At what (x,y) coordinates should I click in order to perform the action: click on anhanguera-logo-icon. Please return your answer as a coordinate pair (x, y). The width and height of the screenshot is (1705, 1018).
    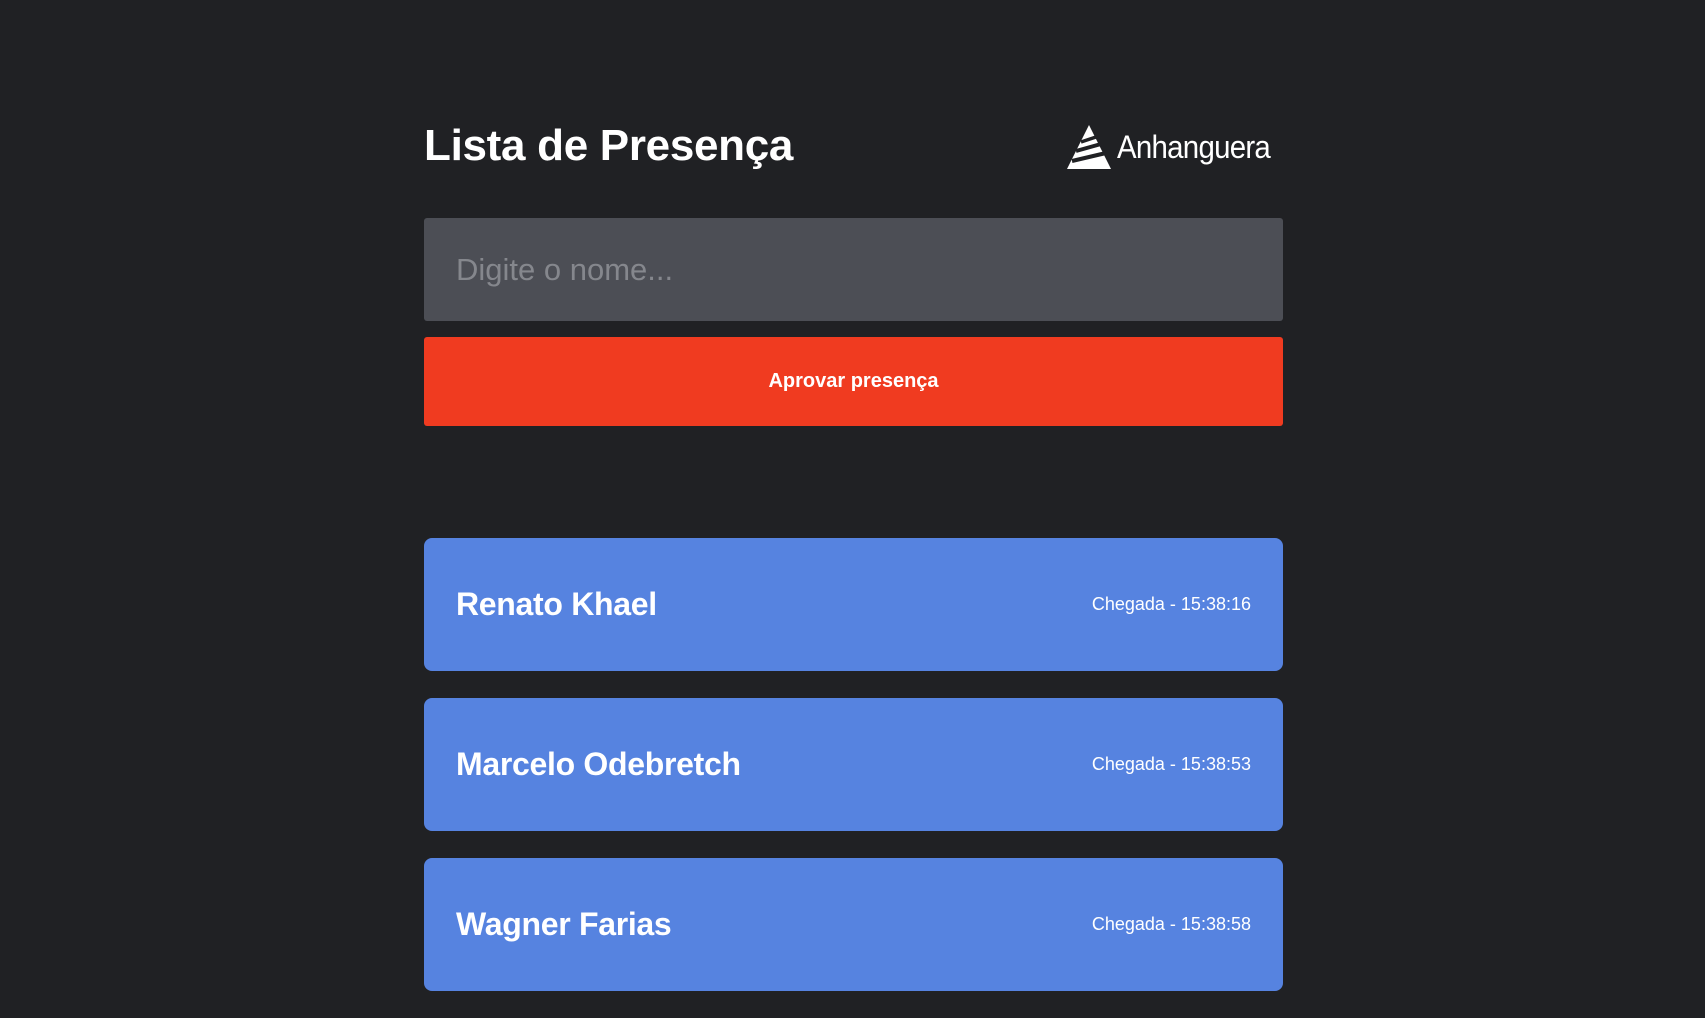
    Looking at the image, I should click on (1088, 147).